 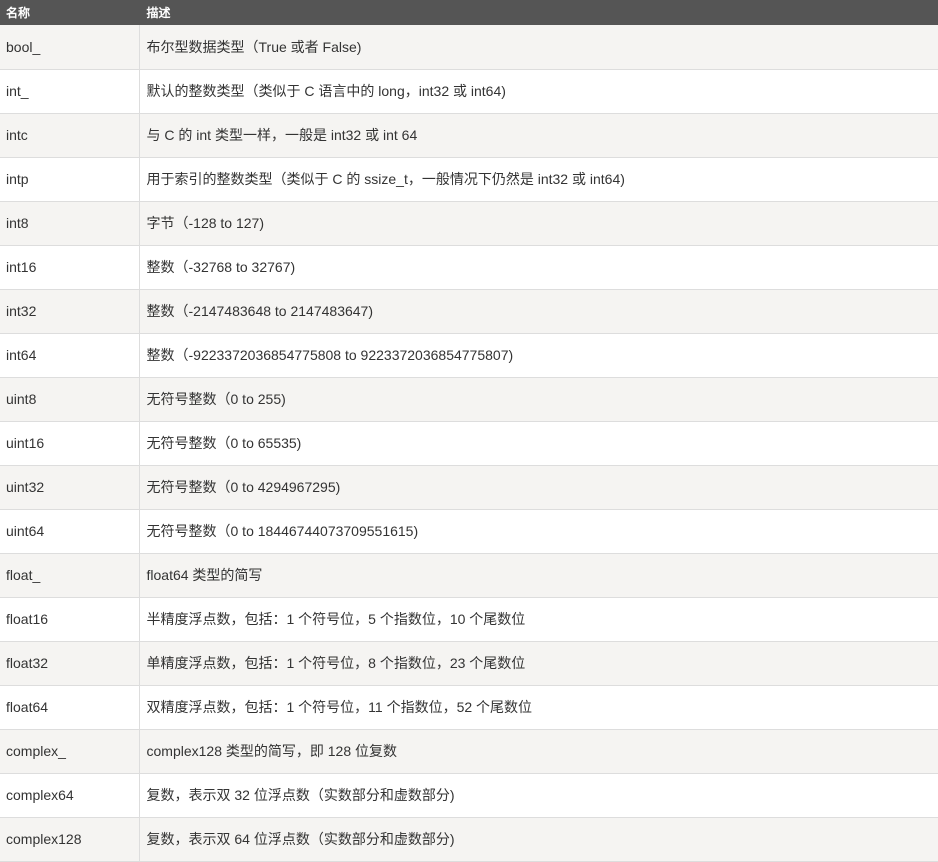 What do you see at coordinates (538, 795) in the screenshot?
I see `dtype-description-cell: 复数，表示双 32 位浮点数（实数部分和虚数部分)` at bounding box center [538, 795].